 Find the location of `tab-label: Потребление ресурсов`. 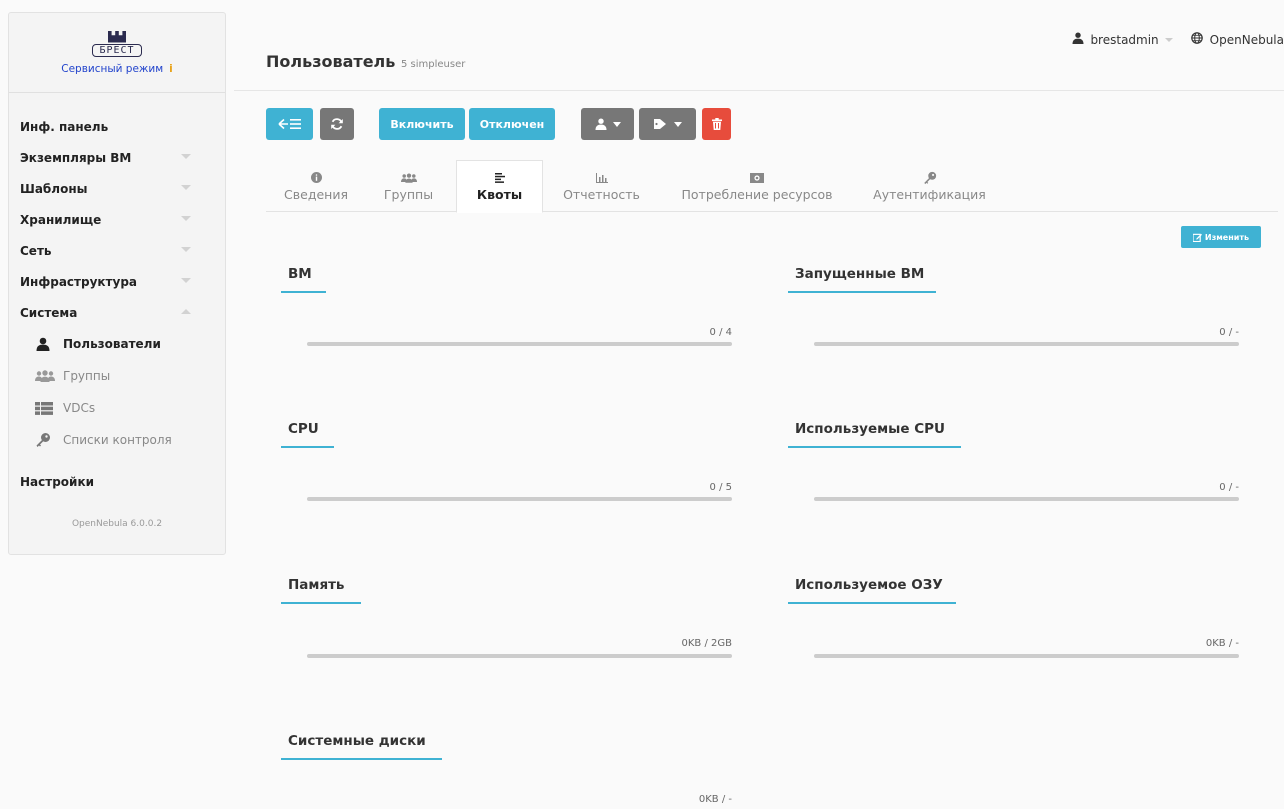

tab-label: Потребление ресурсов is located at coordinates (757, 194).